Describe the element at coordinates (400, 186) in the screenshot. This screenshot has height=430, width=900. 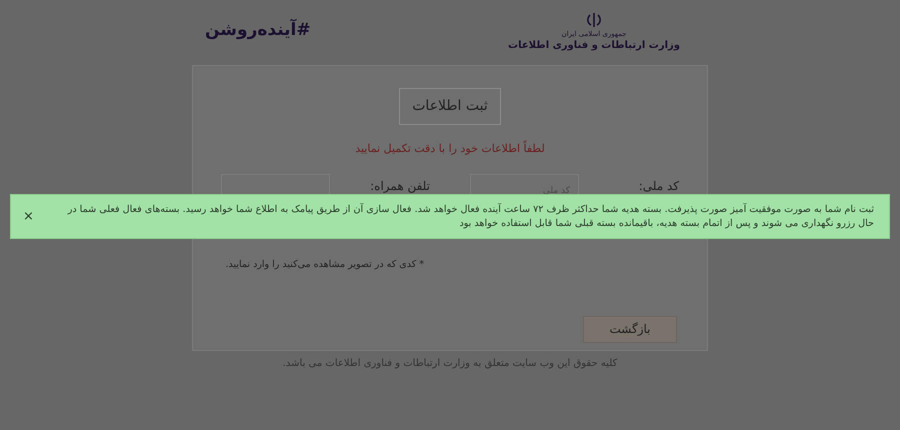
I see `field-label: تلفن همراه:` at that location.